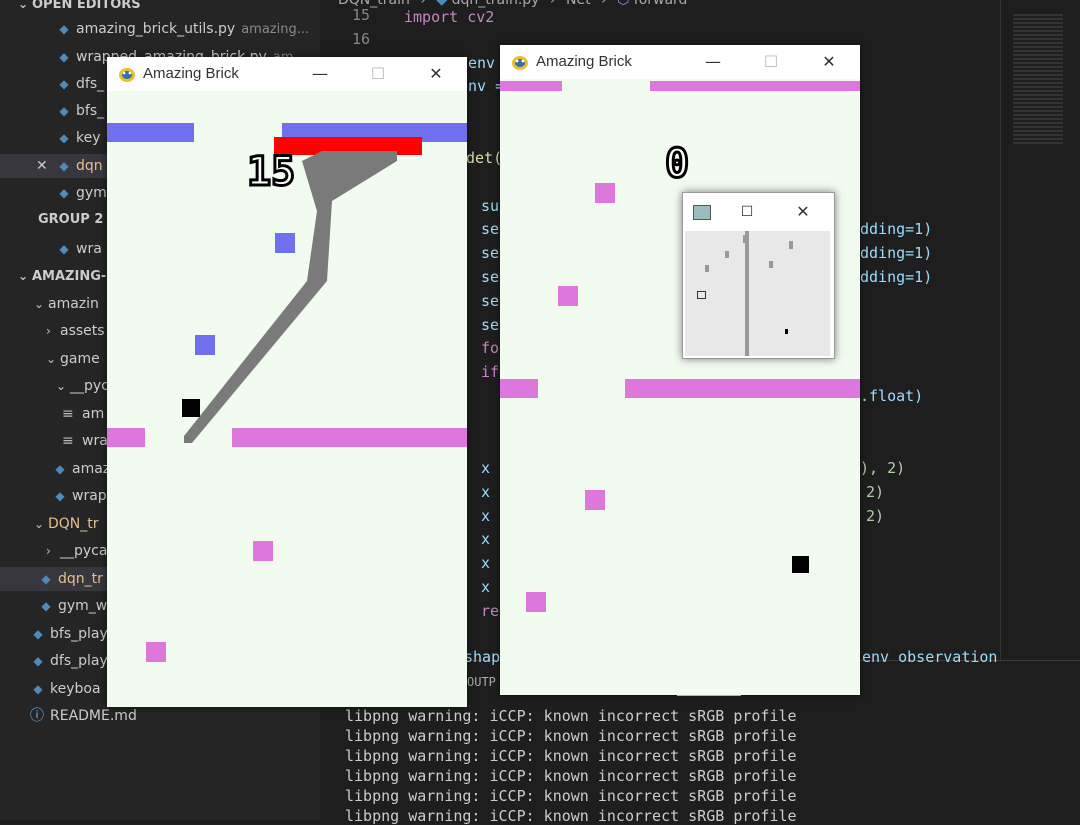 The height and width of the screenshot is (825, 1080). Describe the element at coordinates (449, 17) in the screenshot. I see `code-line: import cv2` at that location.